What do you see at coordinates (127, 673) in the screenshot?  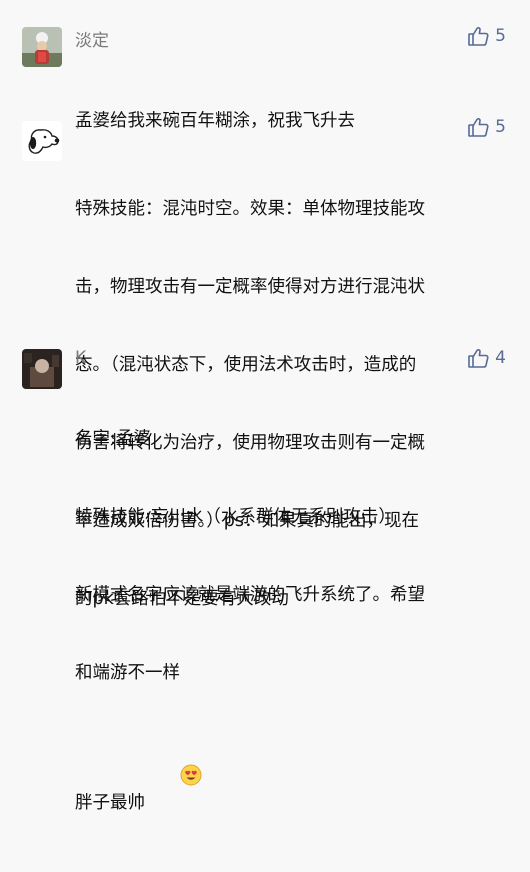 I see `comment-text-line: 和端游不一样` at bounding box center [127, 673].